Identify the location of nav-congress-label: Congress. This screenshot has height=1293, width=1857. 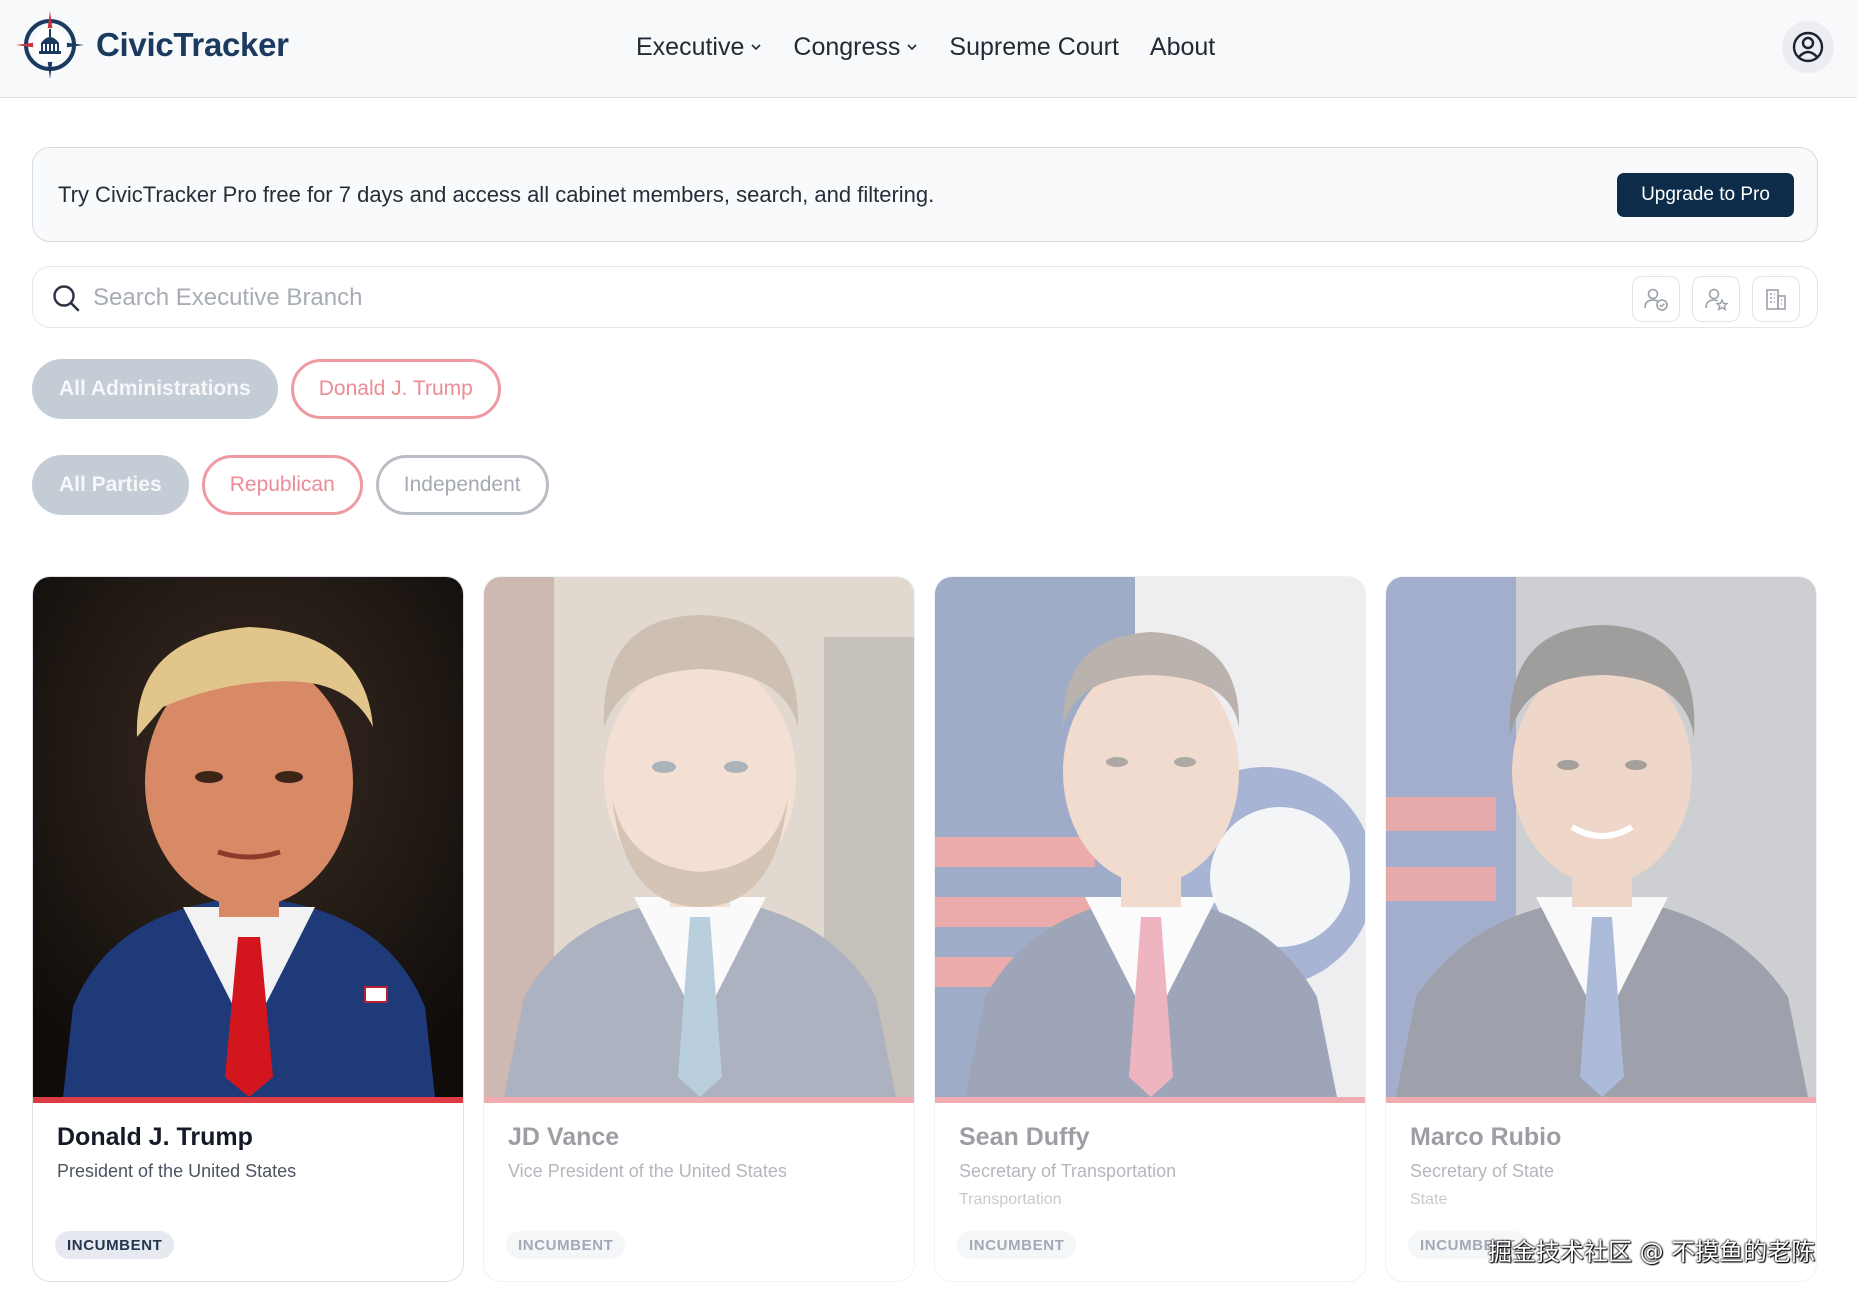
(847, 46).